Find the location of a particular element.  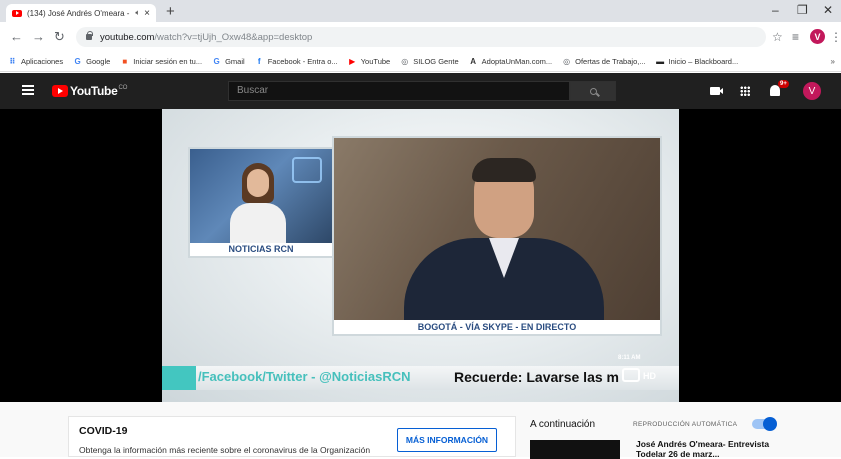

apps-icon: ⠿ is located at coordinates (12, 61).